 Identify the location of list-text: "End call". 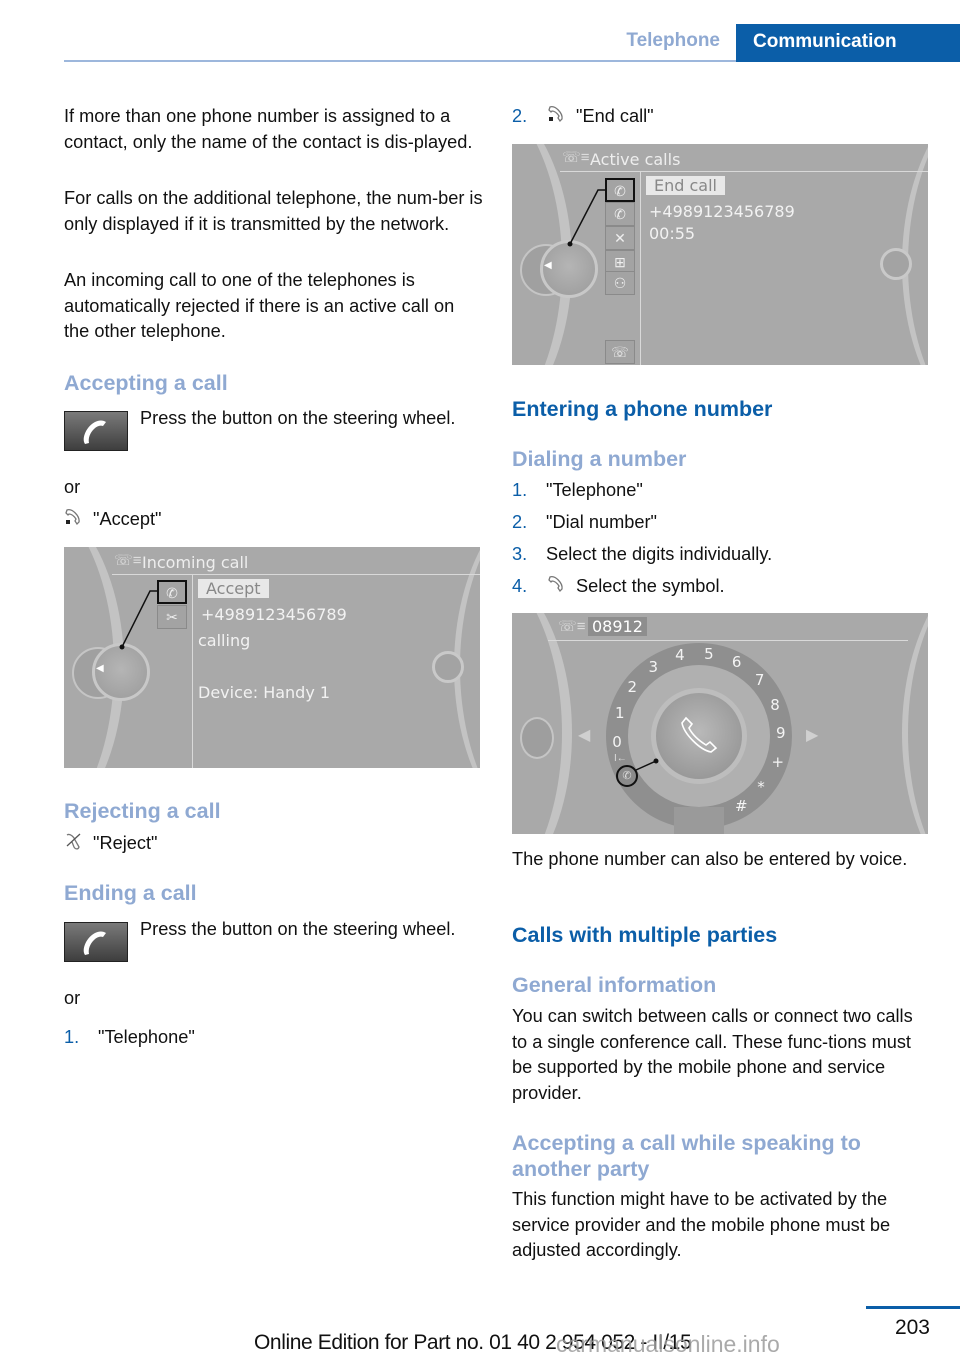
(615, 116).